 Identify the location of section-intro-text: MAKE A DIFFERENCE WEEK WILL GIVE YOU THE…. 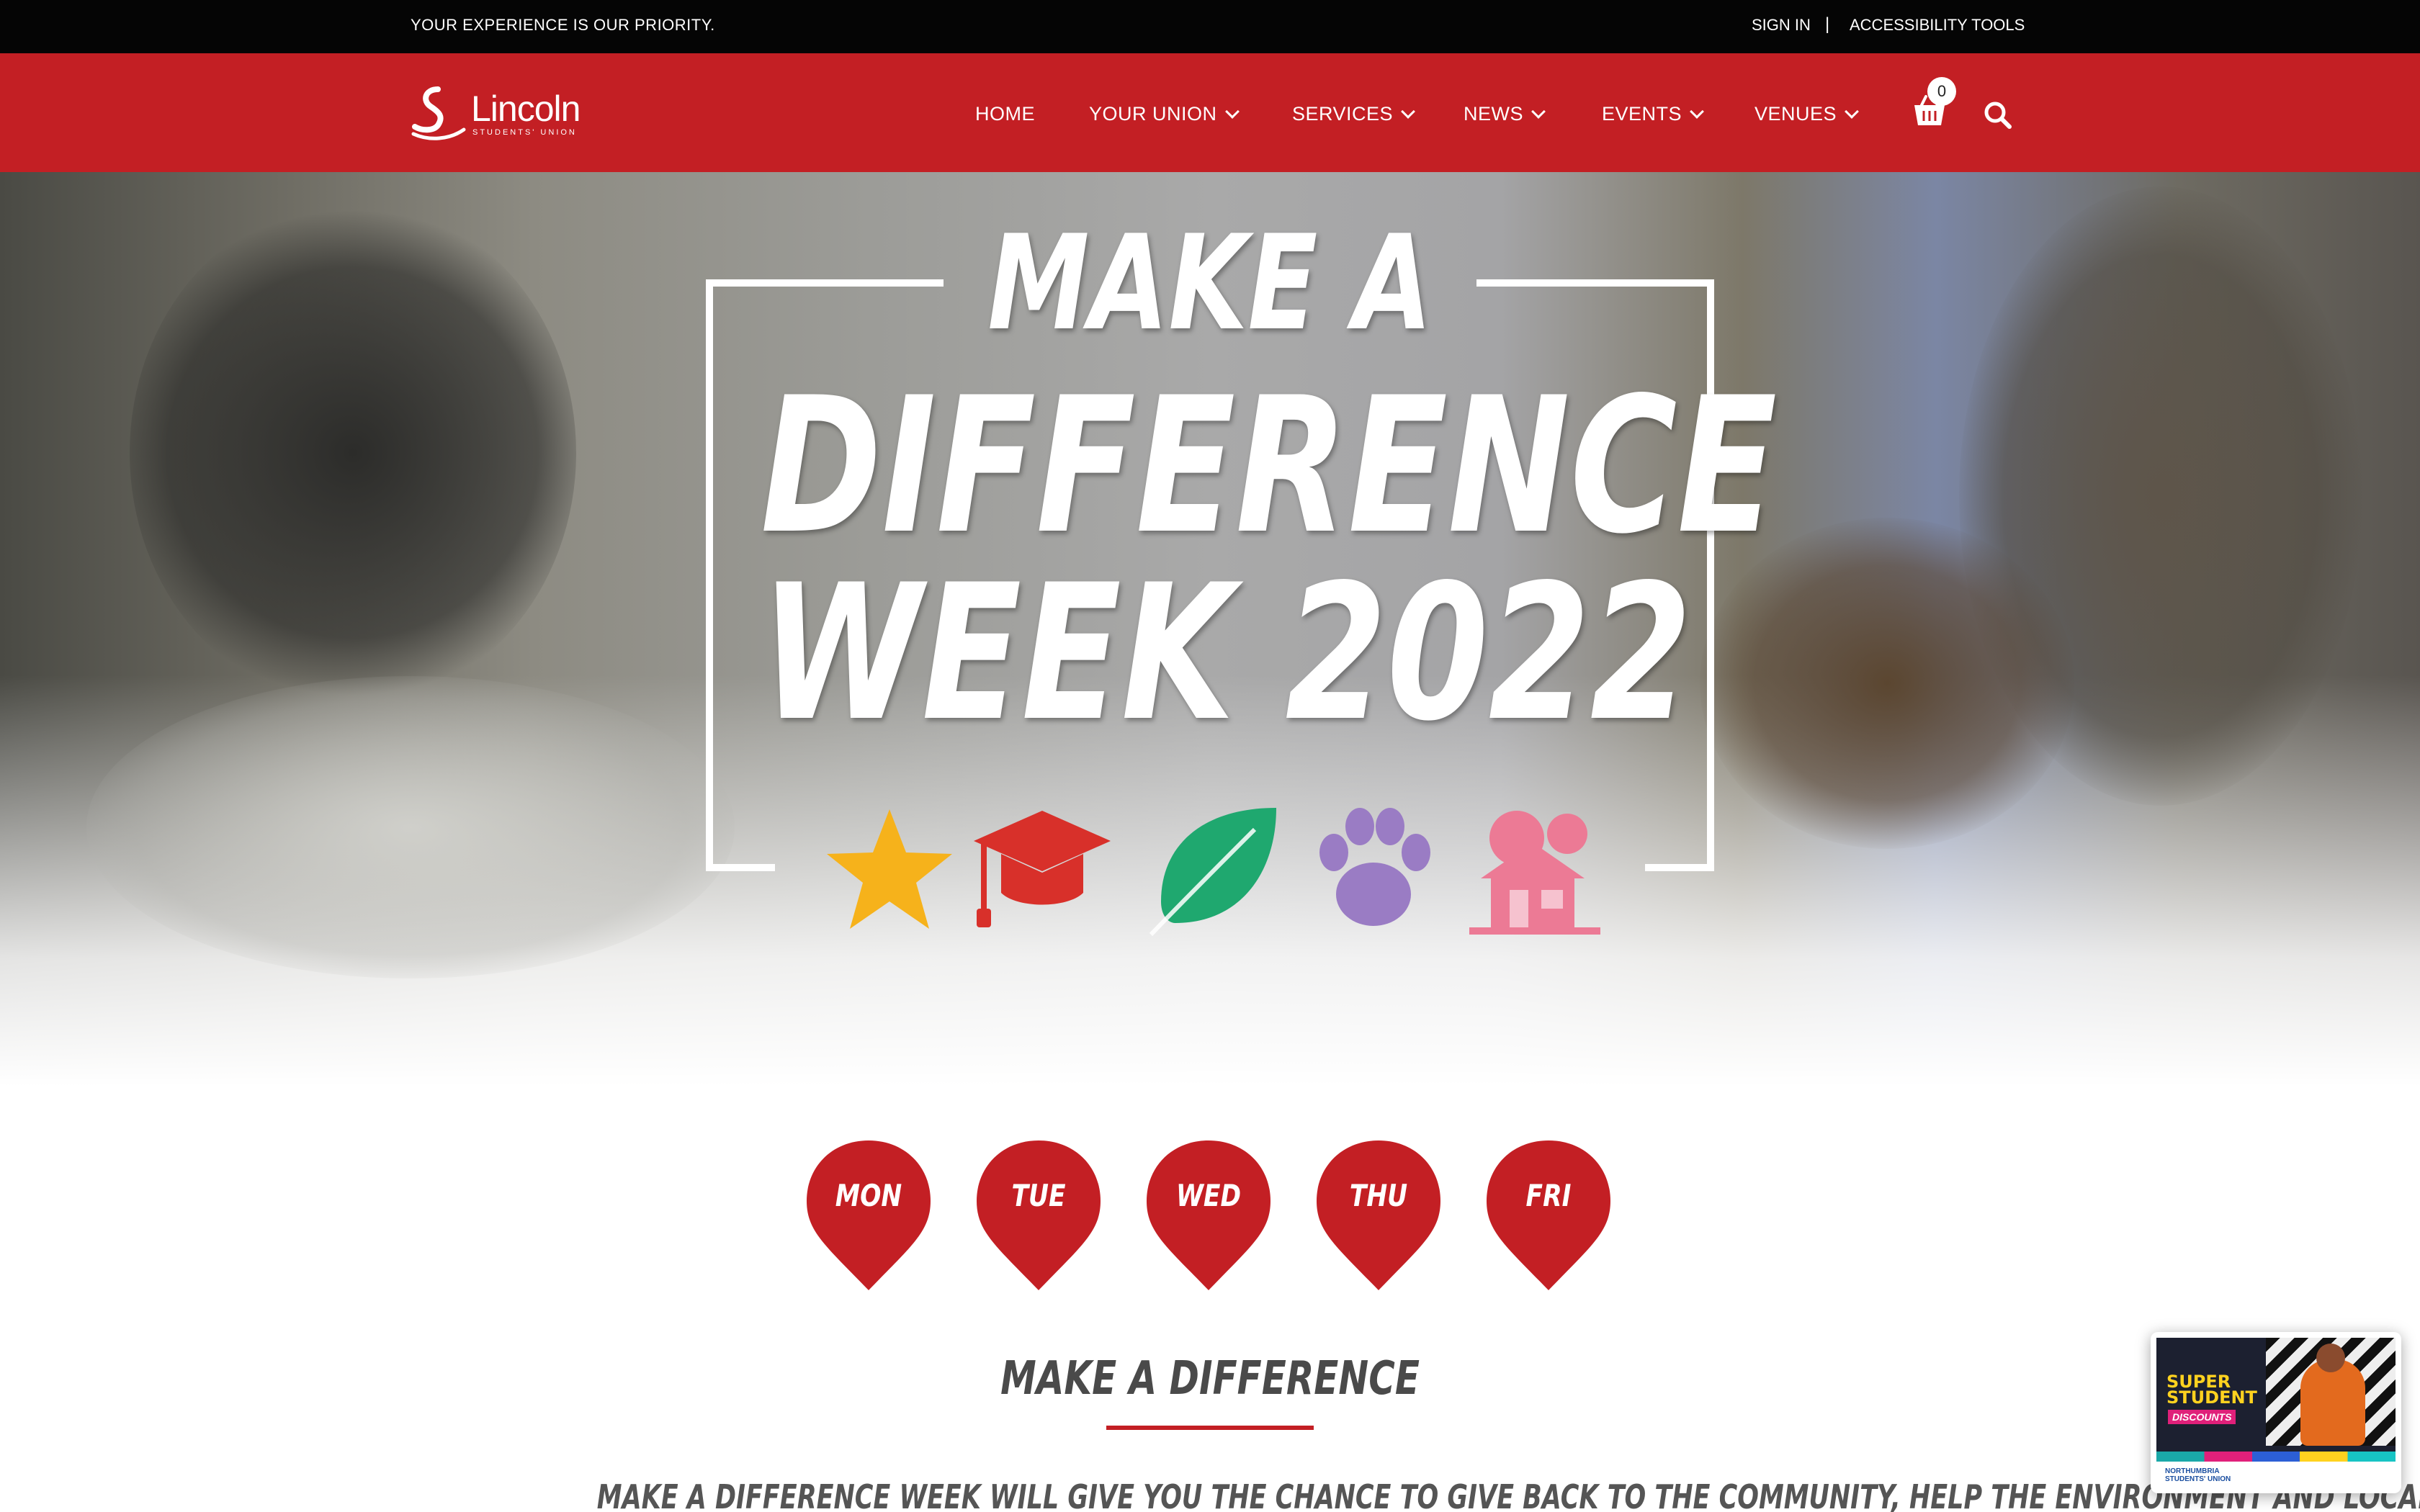
(1508, 1494).